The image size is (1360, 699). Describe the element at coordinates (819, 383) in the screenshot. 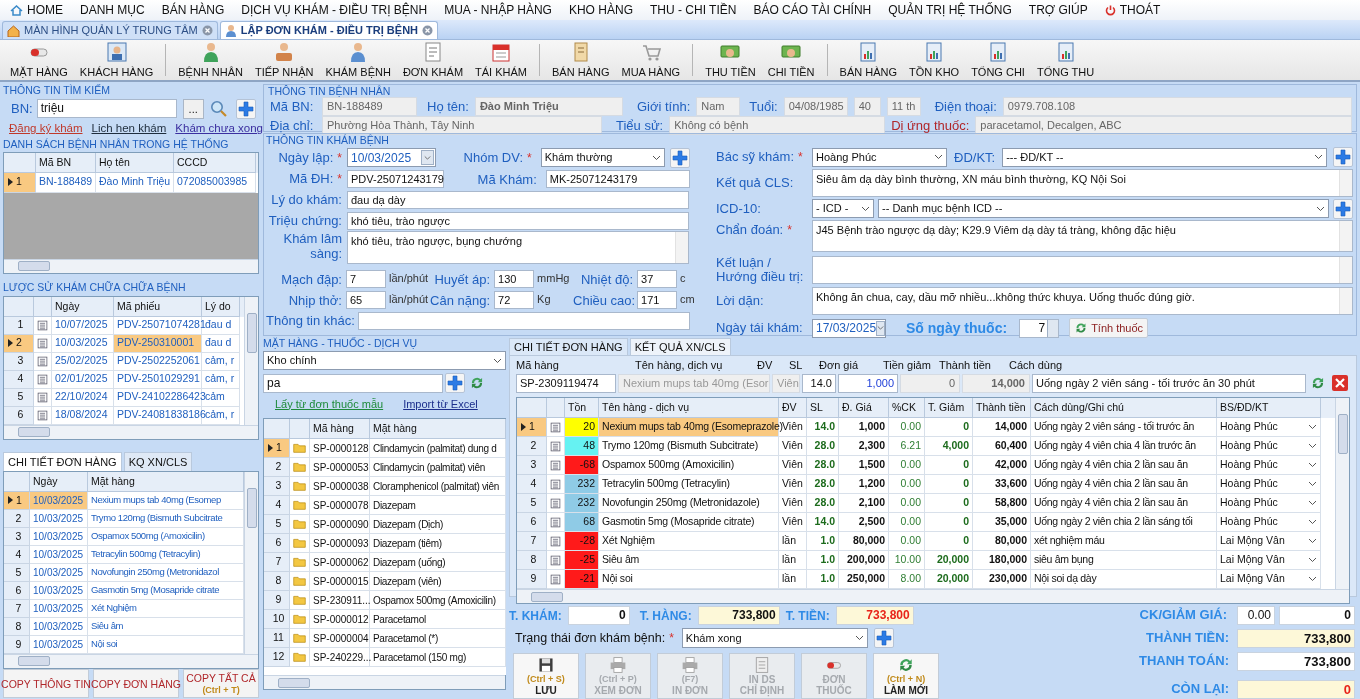

I see `quantity-field: 14.0` at that location.